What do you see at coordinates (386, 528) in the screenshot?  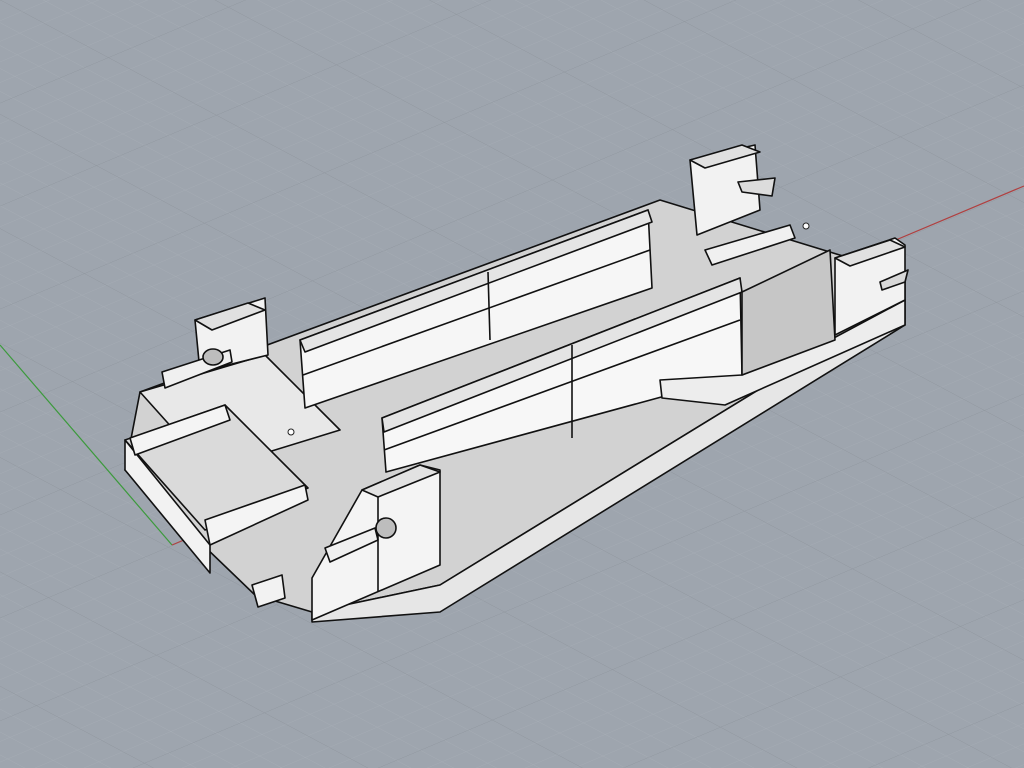 I see `front-slot` at bounding box center [386, 528].